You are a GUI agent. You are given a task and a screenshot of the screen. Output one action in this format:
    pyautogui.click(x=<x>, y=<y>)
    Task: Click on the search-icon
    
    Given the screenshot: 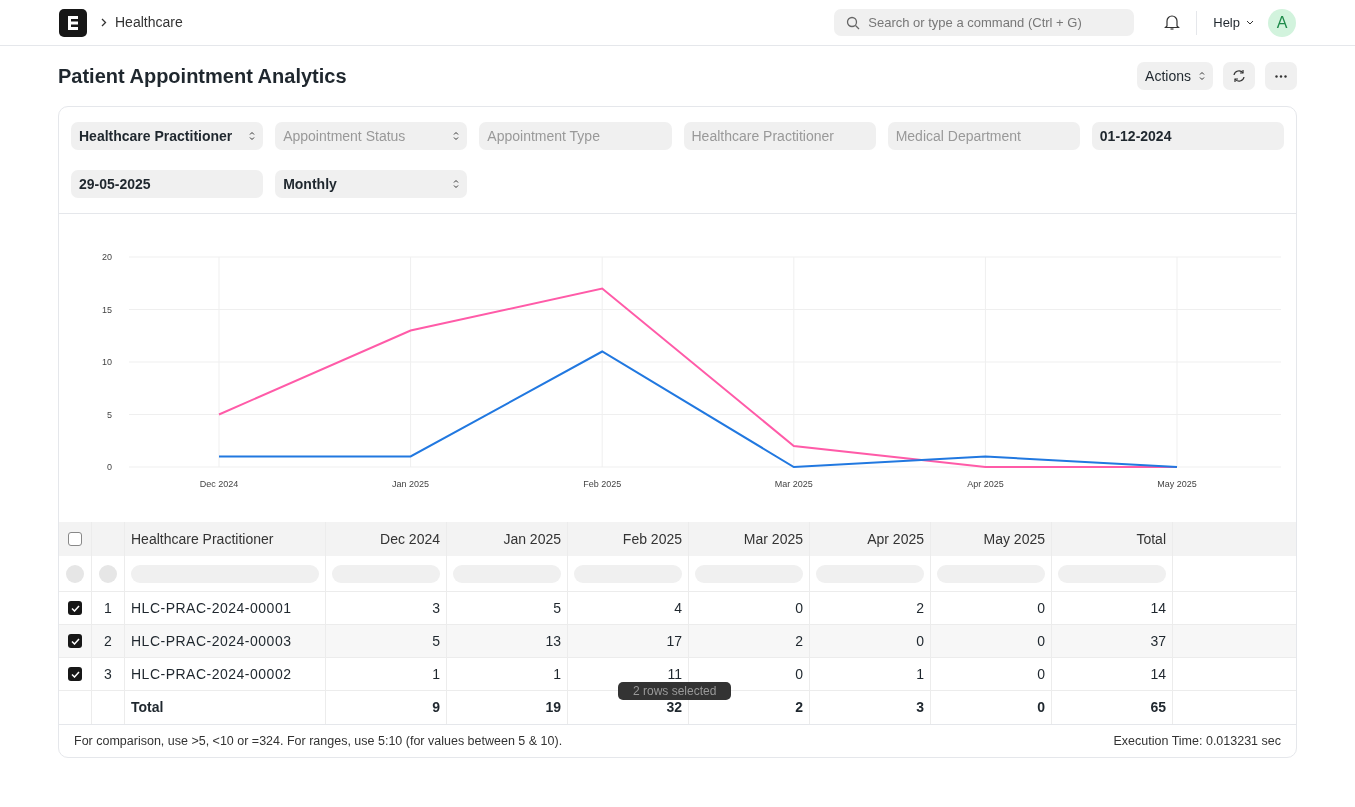 What is the action you would take?
    pyautogui.click(x=853, y=23)
    